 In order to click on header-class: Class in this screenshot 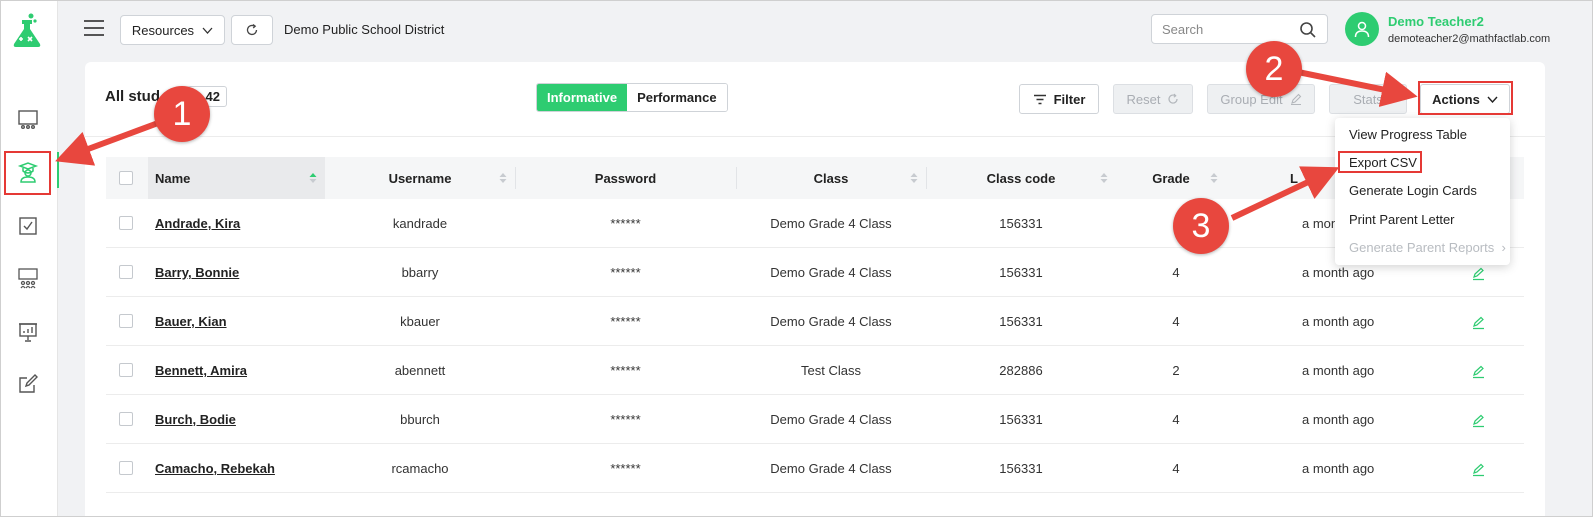, I will do `click(831, 178)`.